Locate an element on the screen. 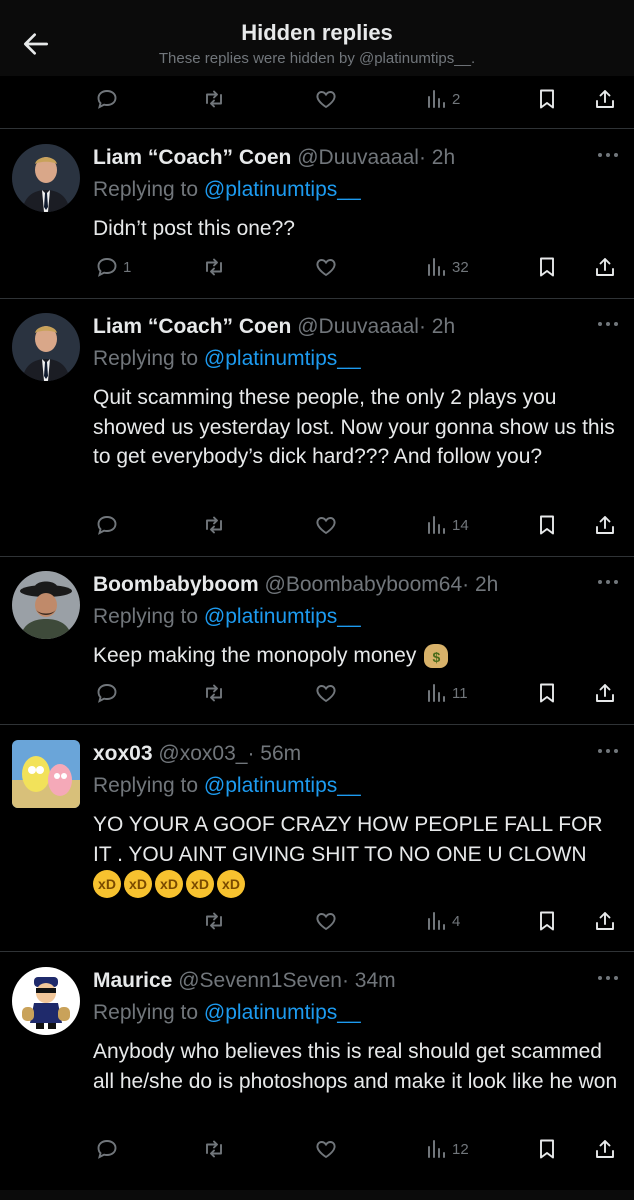 This screenshot has height=1200, width=634. action-bar: 1 32 is located at coordinates (317, 267).